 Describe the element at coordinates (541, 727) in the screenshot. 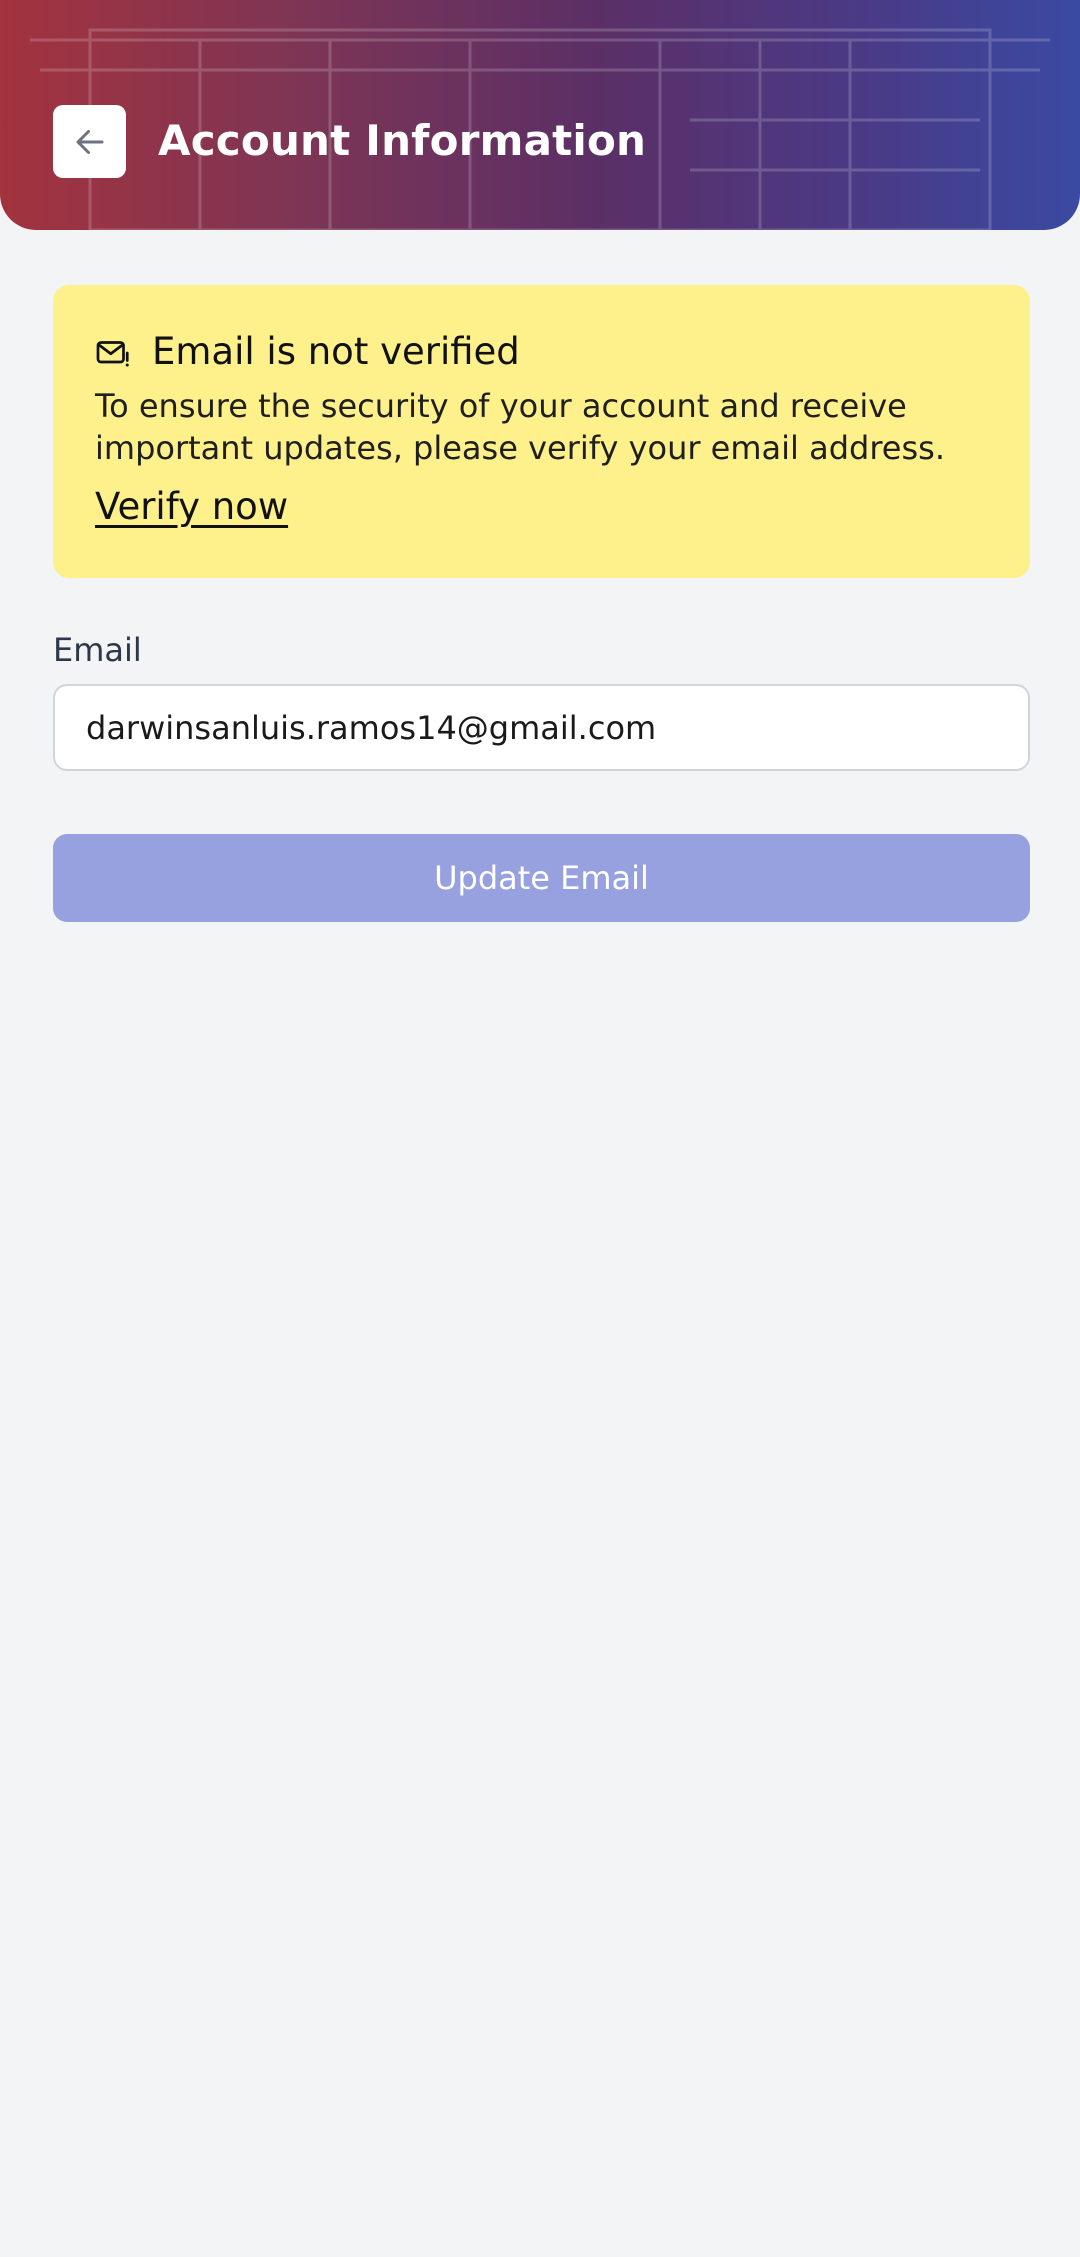

I see `email-input` at that location.